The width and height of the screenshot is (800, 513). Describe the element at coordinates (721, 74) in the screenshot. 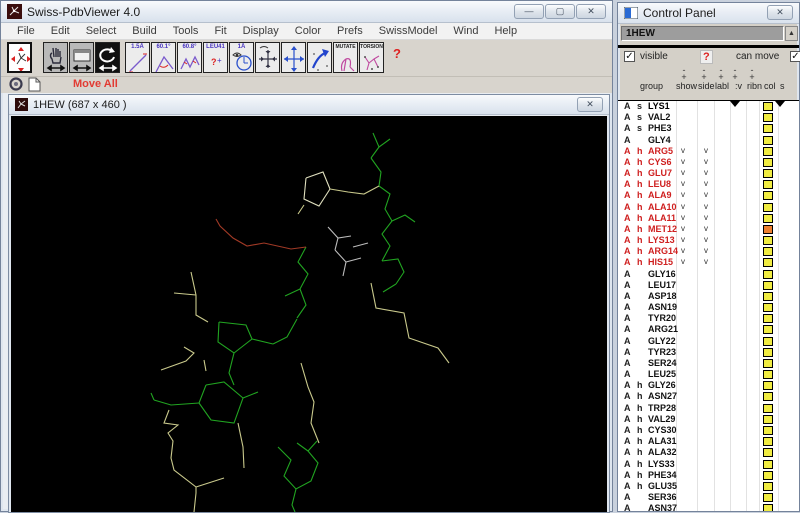

I see `column-labl-toggle: - +` at that location.